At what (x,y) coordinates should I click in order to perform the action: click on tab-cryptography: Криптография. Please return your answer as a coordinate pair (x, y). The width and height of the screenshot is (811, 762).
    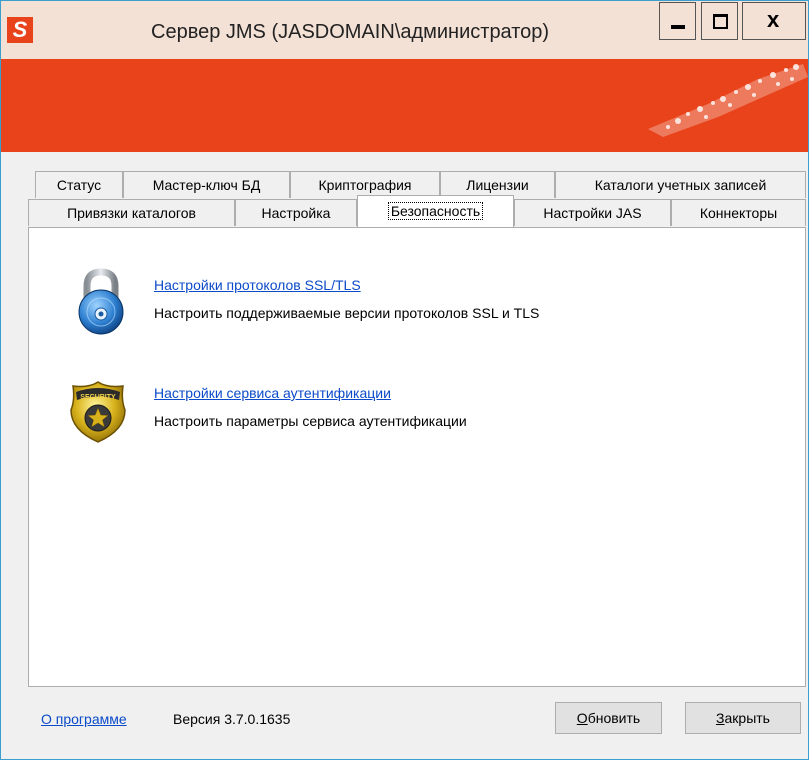
    Looking at the image, I should click on (365, 184).